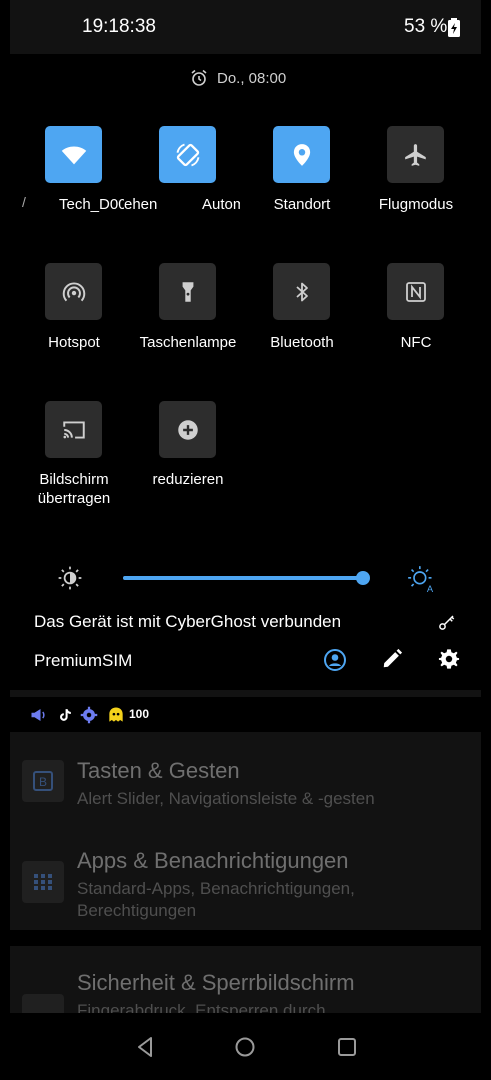  I want to click on brightness-thumb, so click(363, 578).